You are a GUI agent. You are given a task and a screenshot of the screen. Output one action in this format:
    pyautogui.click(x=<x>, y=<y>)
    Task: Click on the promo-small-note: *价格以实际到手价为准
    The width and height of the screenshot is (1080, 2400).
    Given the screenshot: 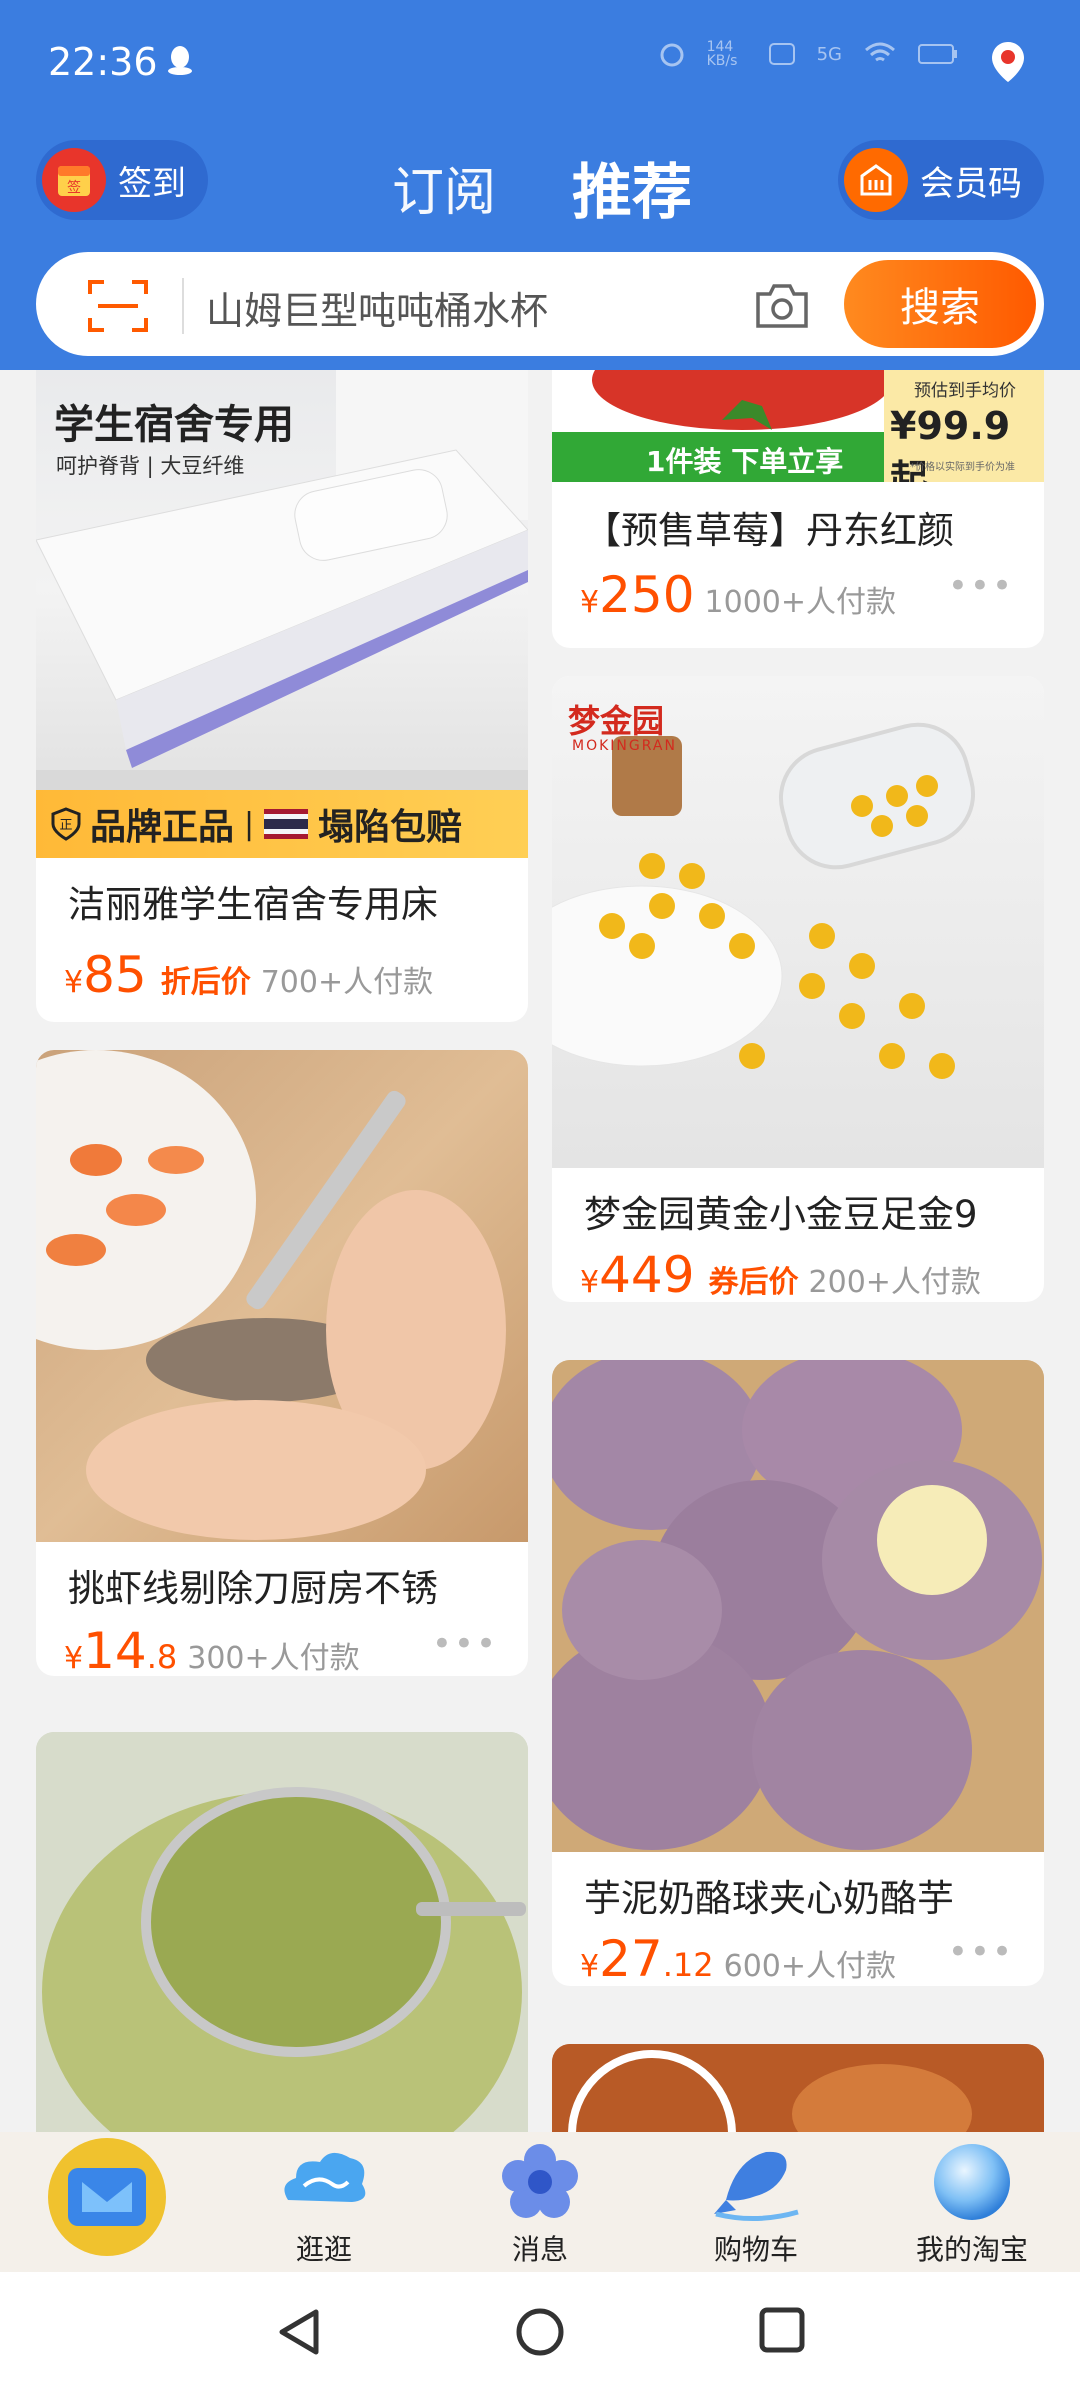 What is the action you would take?
    pyautogui.click(x=962, y=467)
    